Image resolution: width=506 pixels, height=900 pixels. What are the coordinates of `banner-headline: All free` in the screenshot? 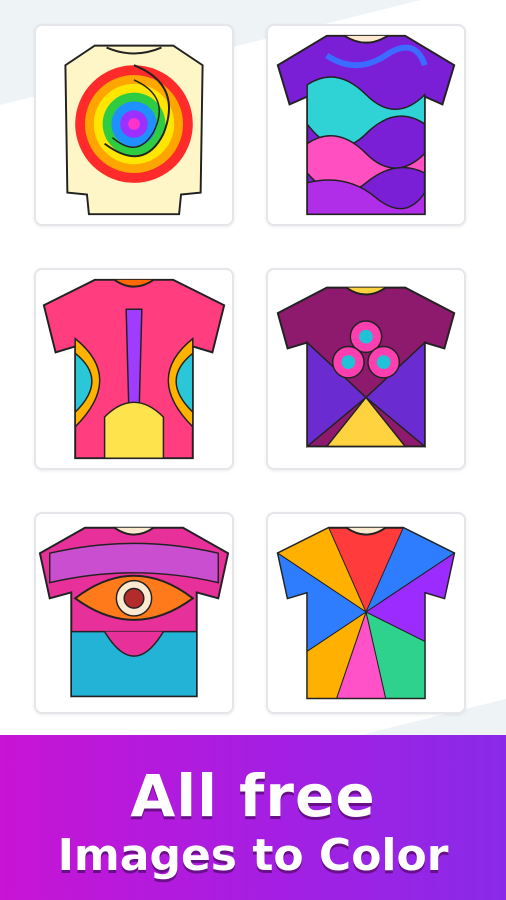 It's located at (253, 796).